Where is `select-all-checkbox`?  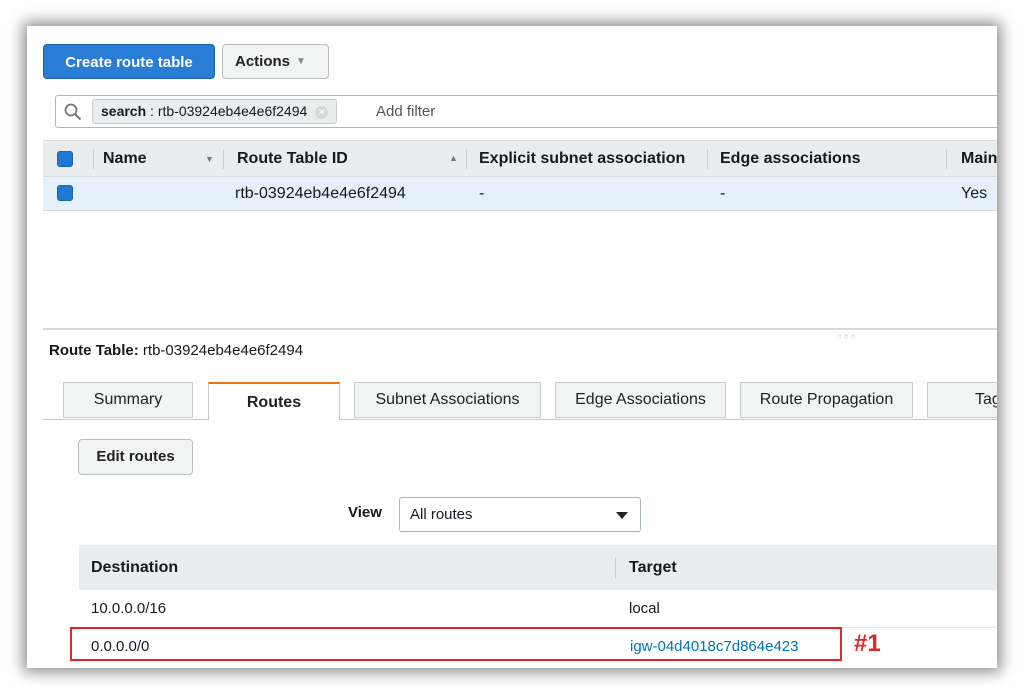 select-all-checkbox is located at coordinates (65, 159).